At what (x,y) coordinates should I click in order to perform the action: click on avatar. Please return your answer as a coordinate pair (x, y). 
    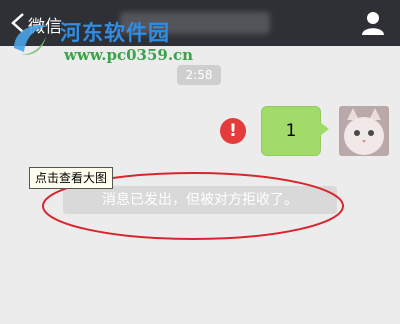
    Looking at the image, I should click on (364, 131).